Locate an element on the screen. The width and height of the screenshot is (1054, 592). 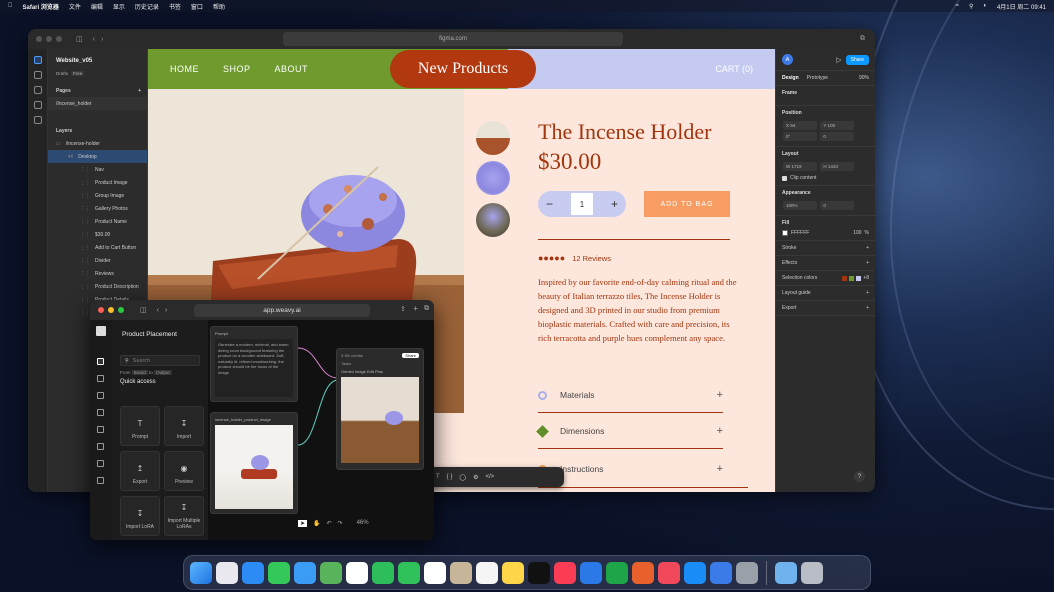
opacity-field: 100% is located at coordinates (800, 205).